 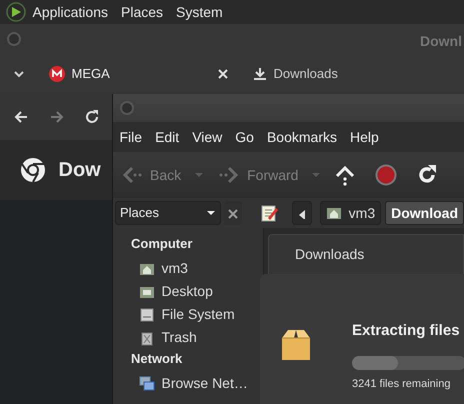 I want to click on path-back-button, so click(x=302, y=213).